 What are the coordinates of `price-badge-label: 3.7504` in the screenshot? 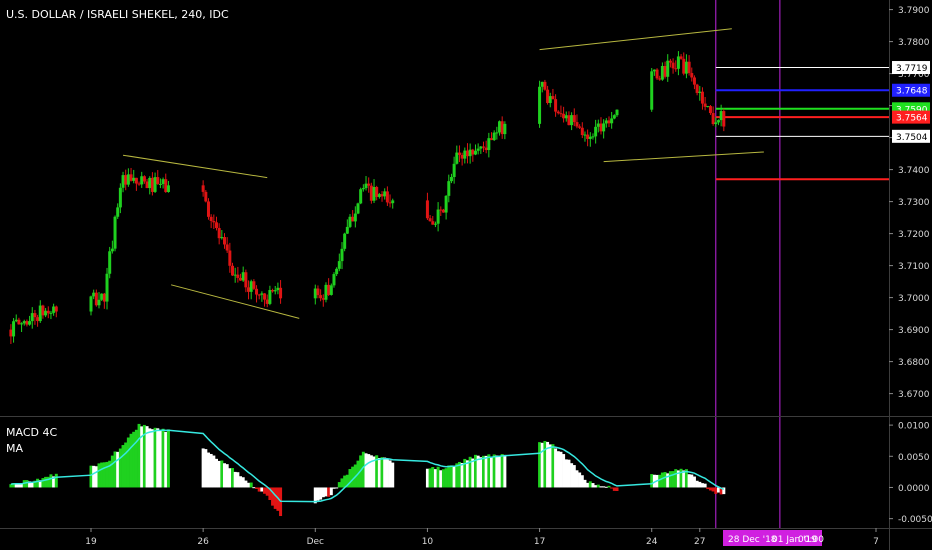 It's located at (912, 138).